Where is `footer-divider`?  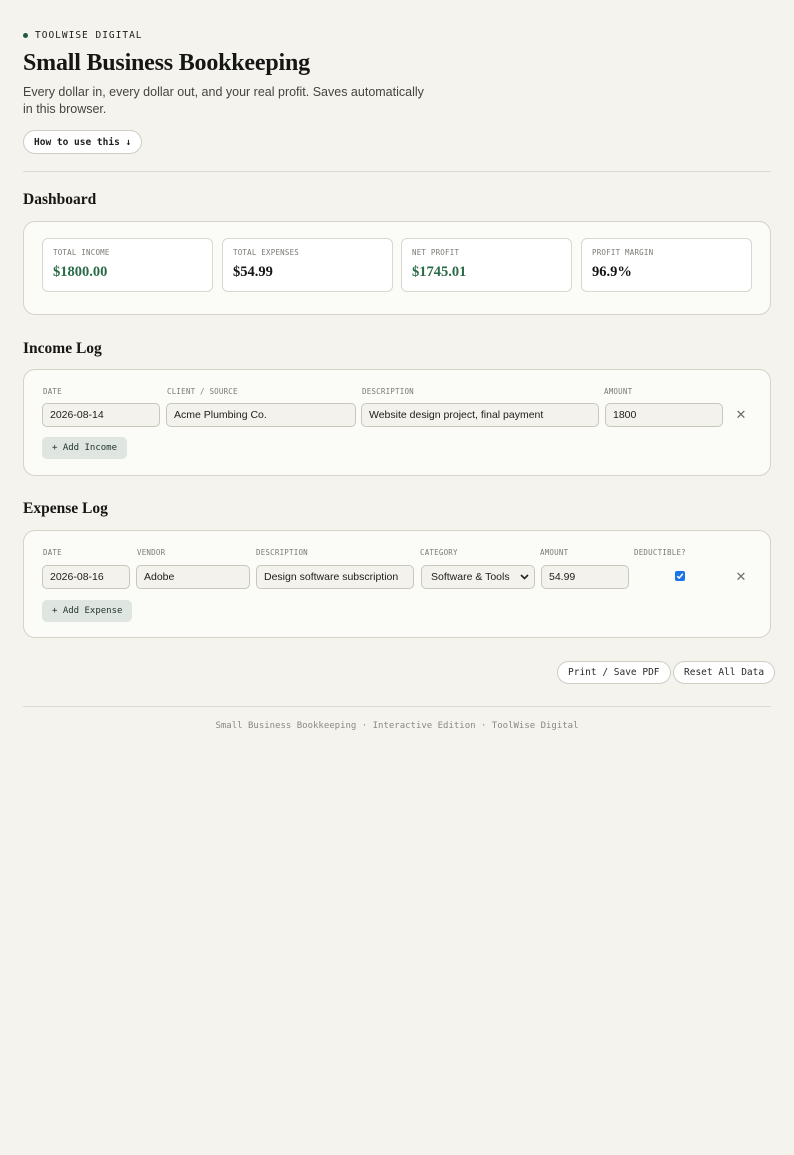
footer-divider is located at coordinates (397, 706).